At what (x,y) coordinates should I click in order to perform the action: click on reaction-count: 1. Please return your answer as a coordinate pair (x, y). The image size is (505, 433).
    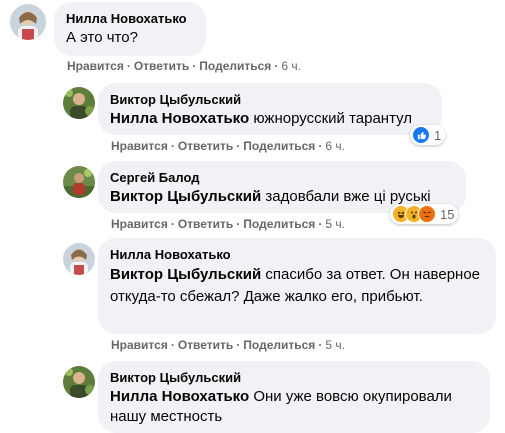
    Looking at the image, I should click on (438, 135).